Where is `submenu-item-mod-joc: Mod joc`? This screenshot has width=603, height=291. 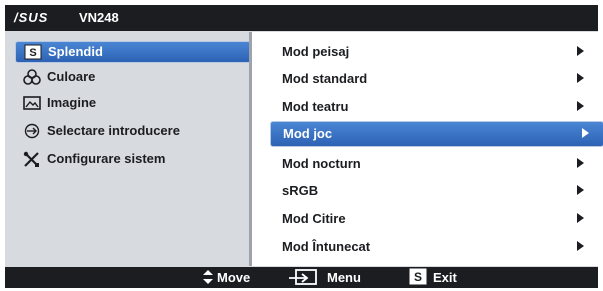 submenu-item-mod-joc: Mod joc is located at coordinates (436, 134).